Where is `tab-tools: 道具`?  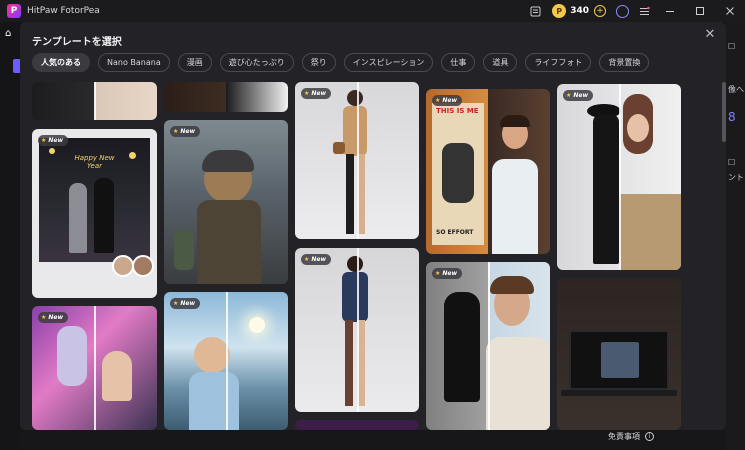
tab-tools: 道具 is located at coordinates (500, 62).